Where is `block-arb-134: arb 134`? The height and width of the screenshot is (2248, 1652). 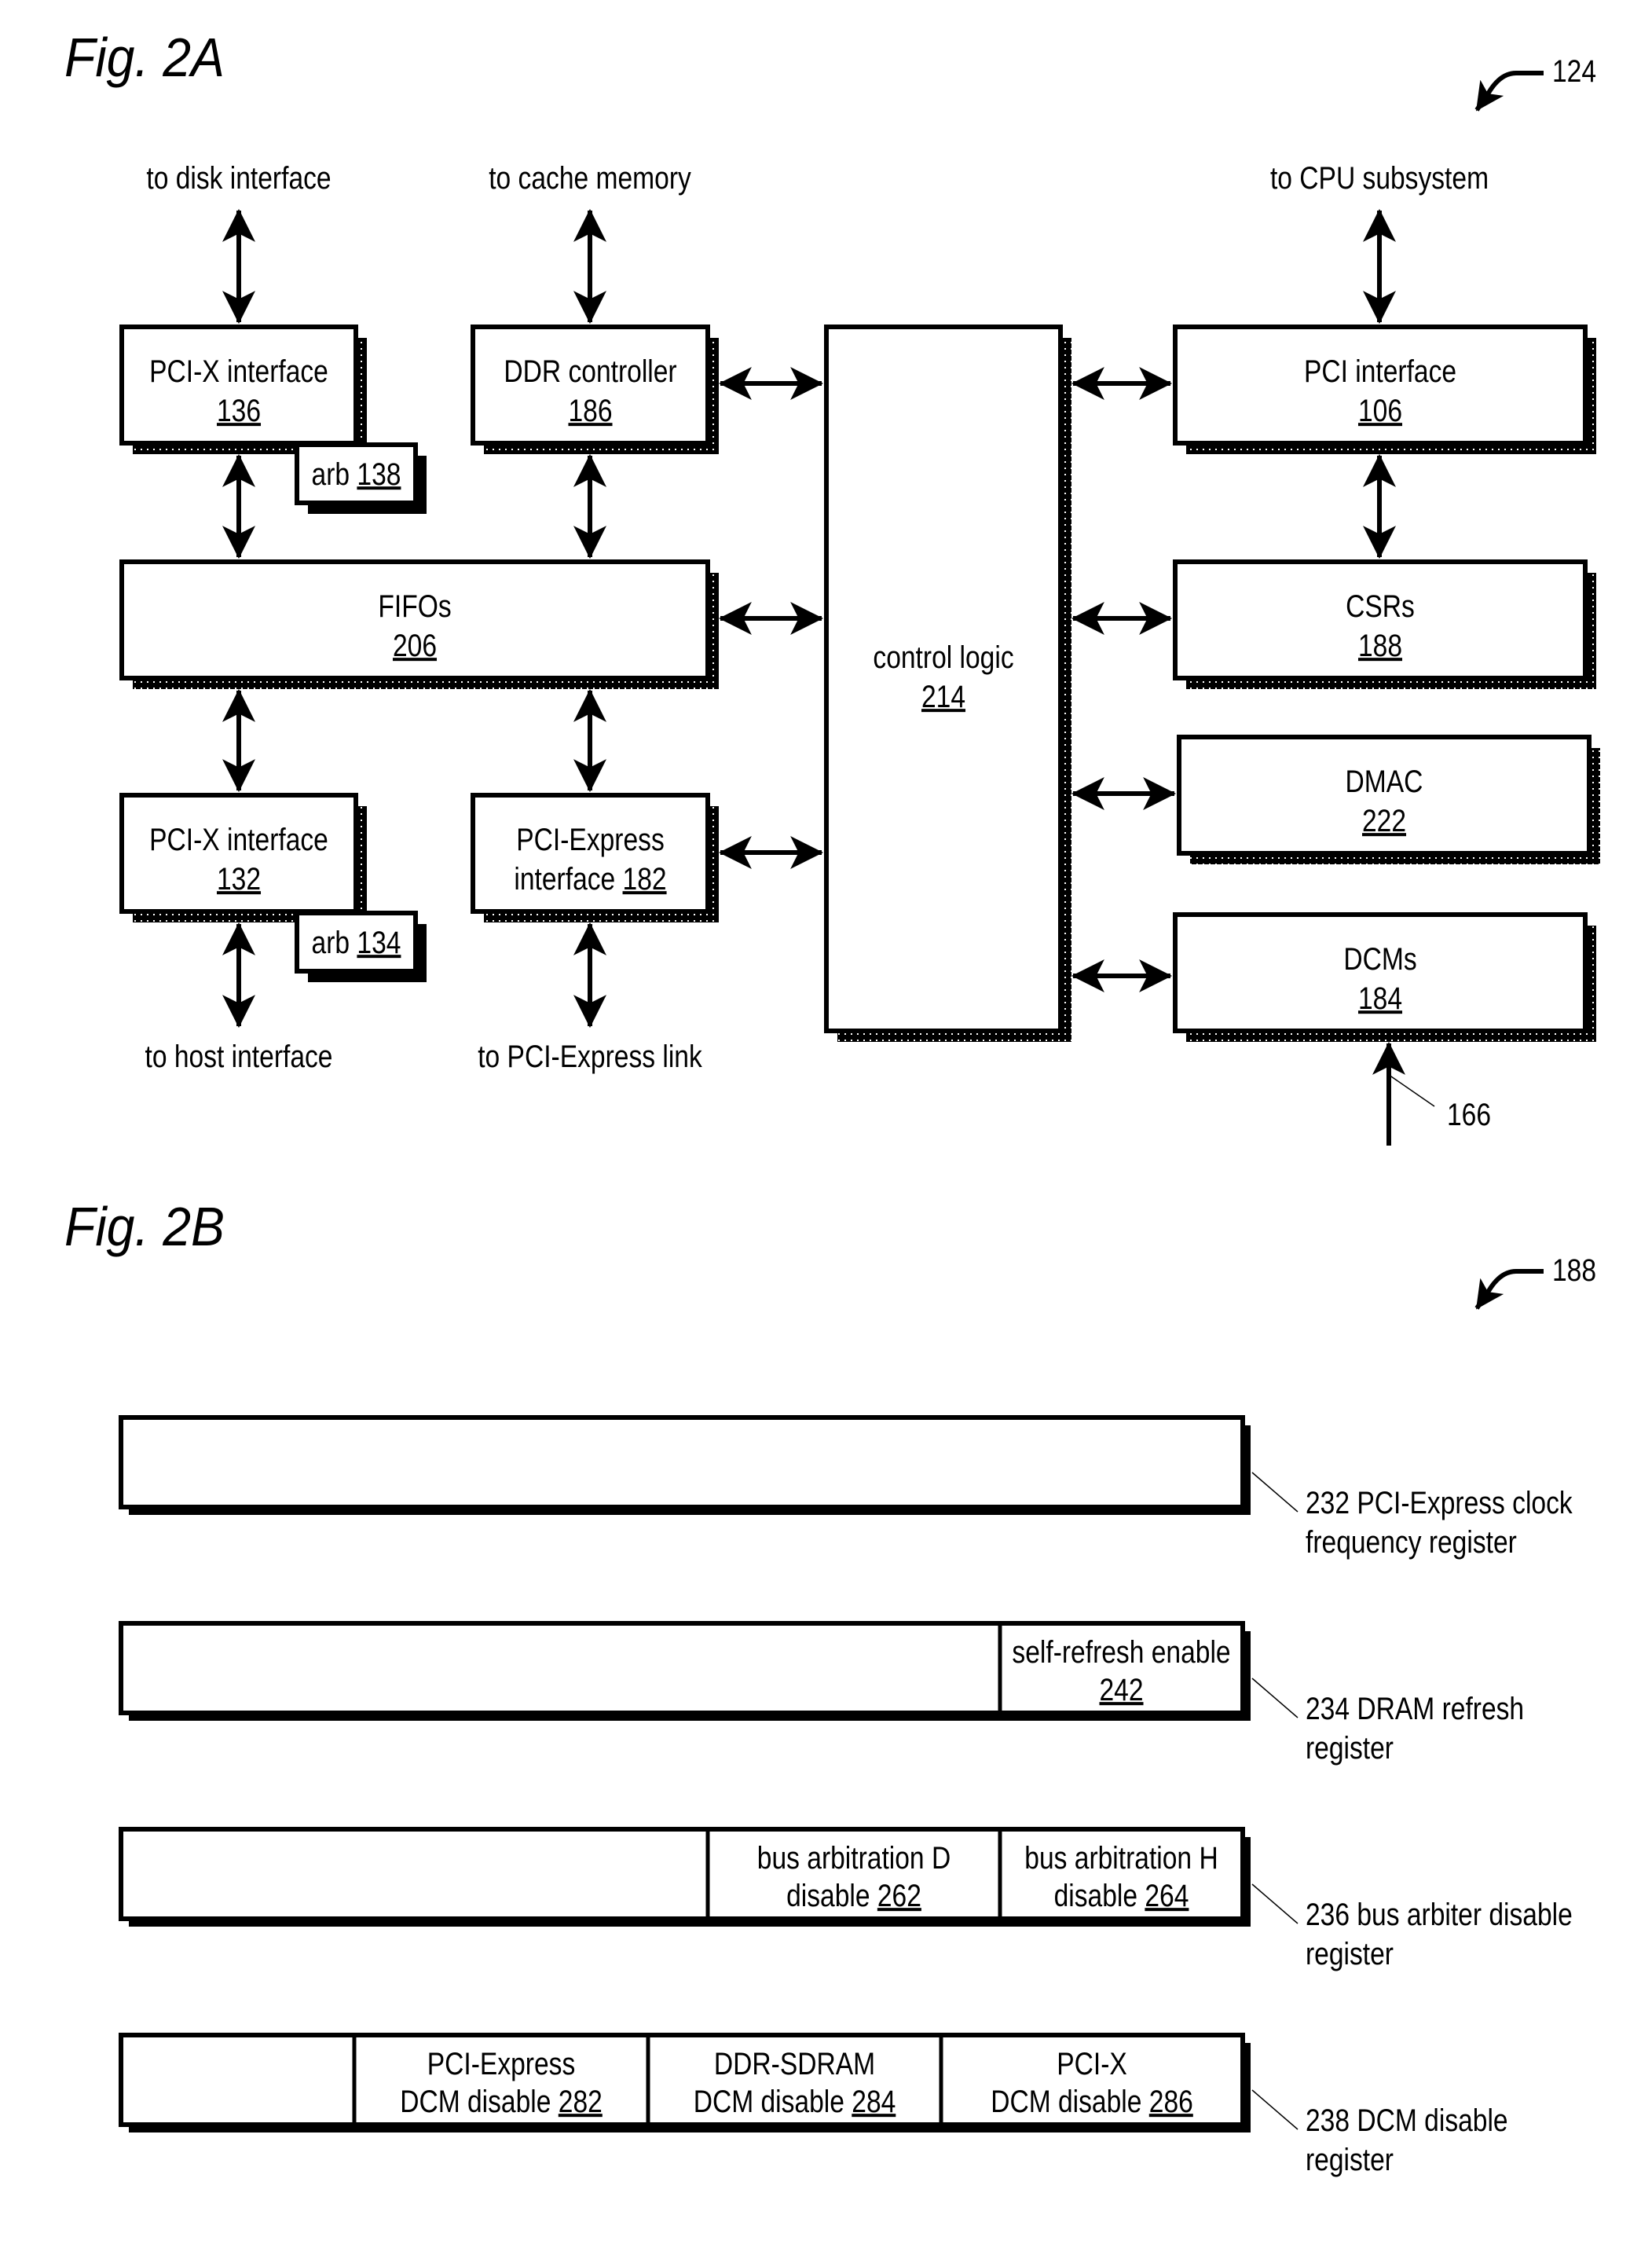 block-arb-134: arb 134 is located at coordinates (361, 946).